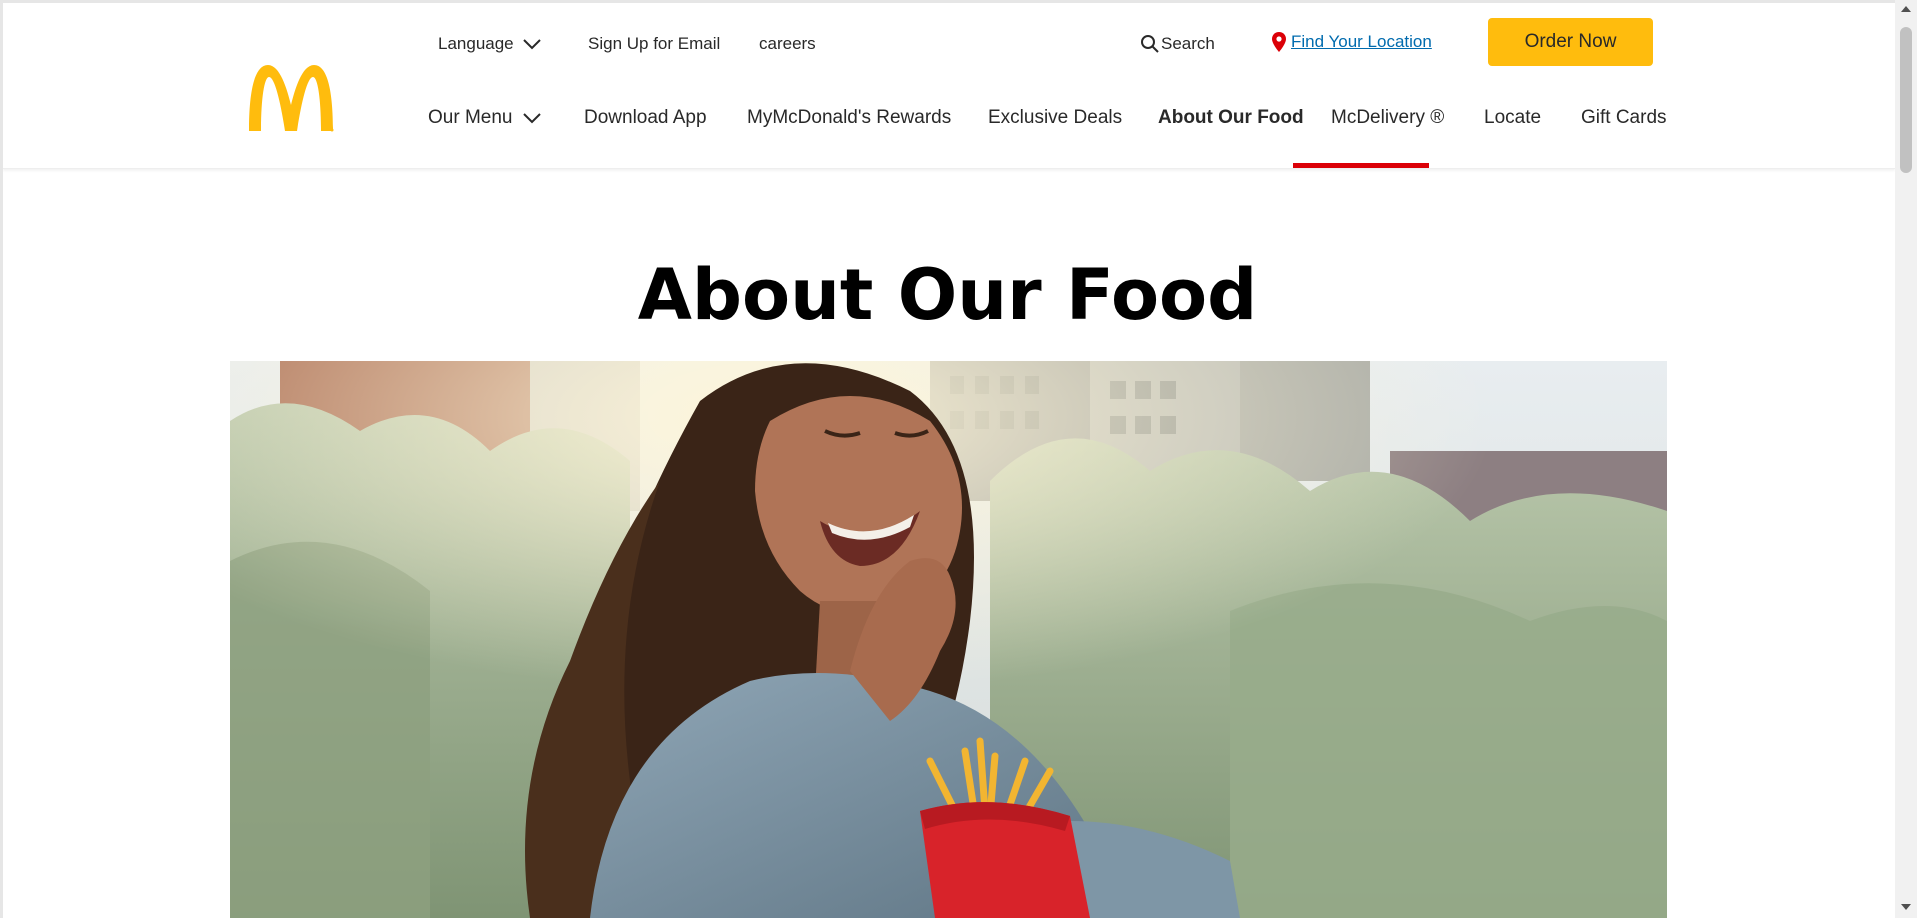 The height and width of the screenshot is (918, 1917). I want to click on active-nav-indicator, so click(1361, 165).